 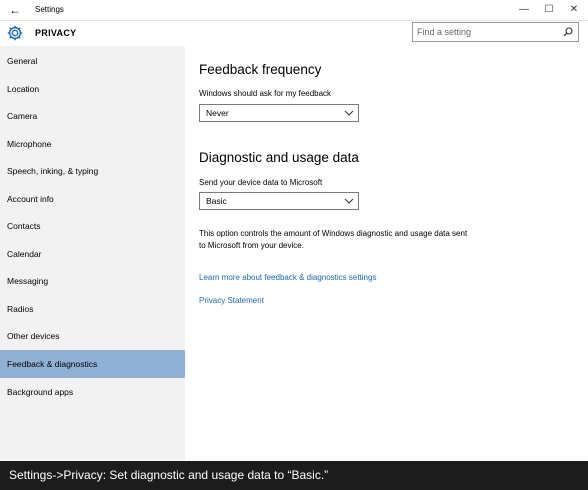 I want to click on sidebar-item-account-info: Account info, so click(x=92, y=199).